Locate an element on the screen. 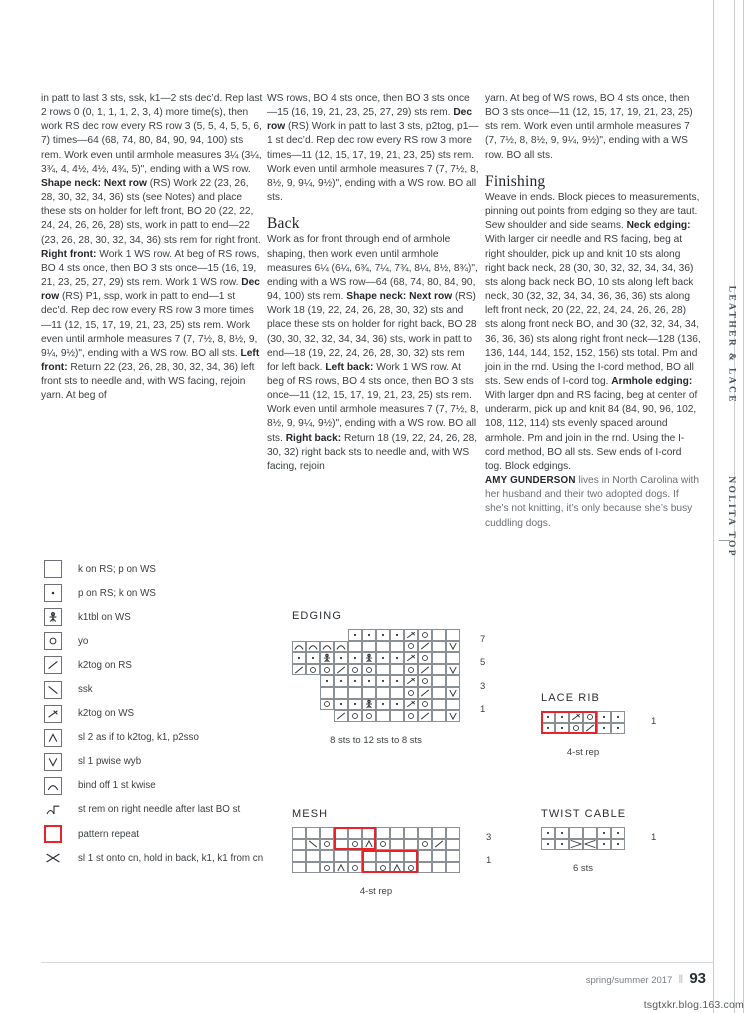  legend-row: pattern repeat is located at coordinates (169, 834).